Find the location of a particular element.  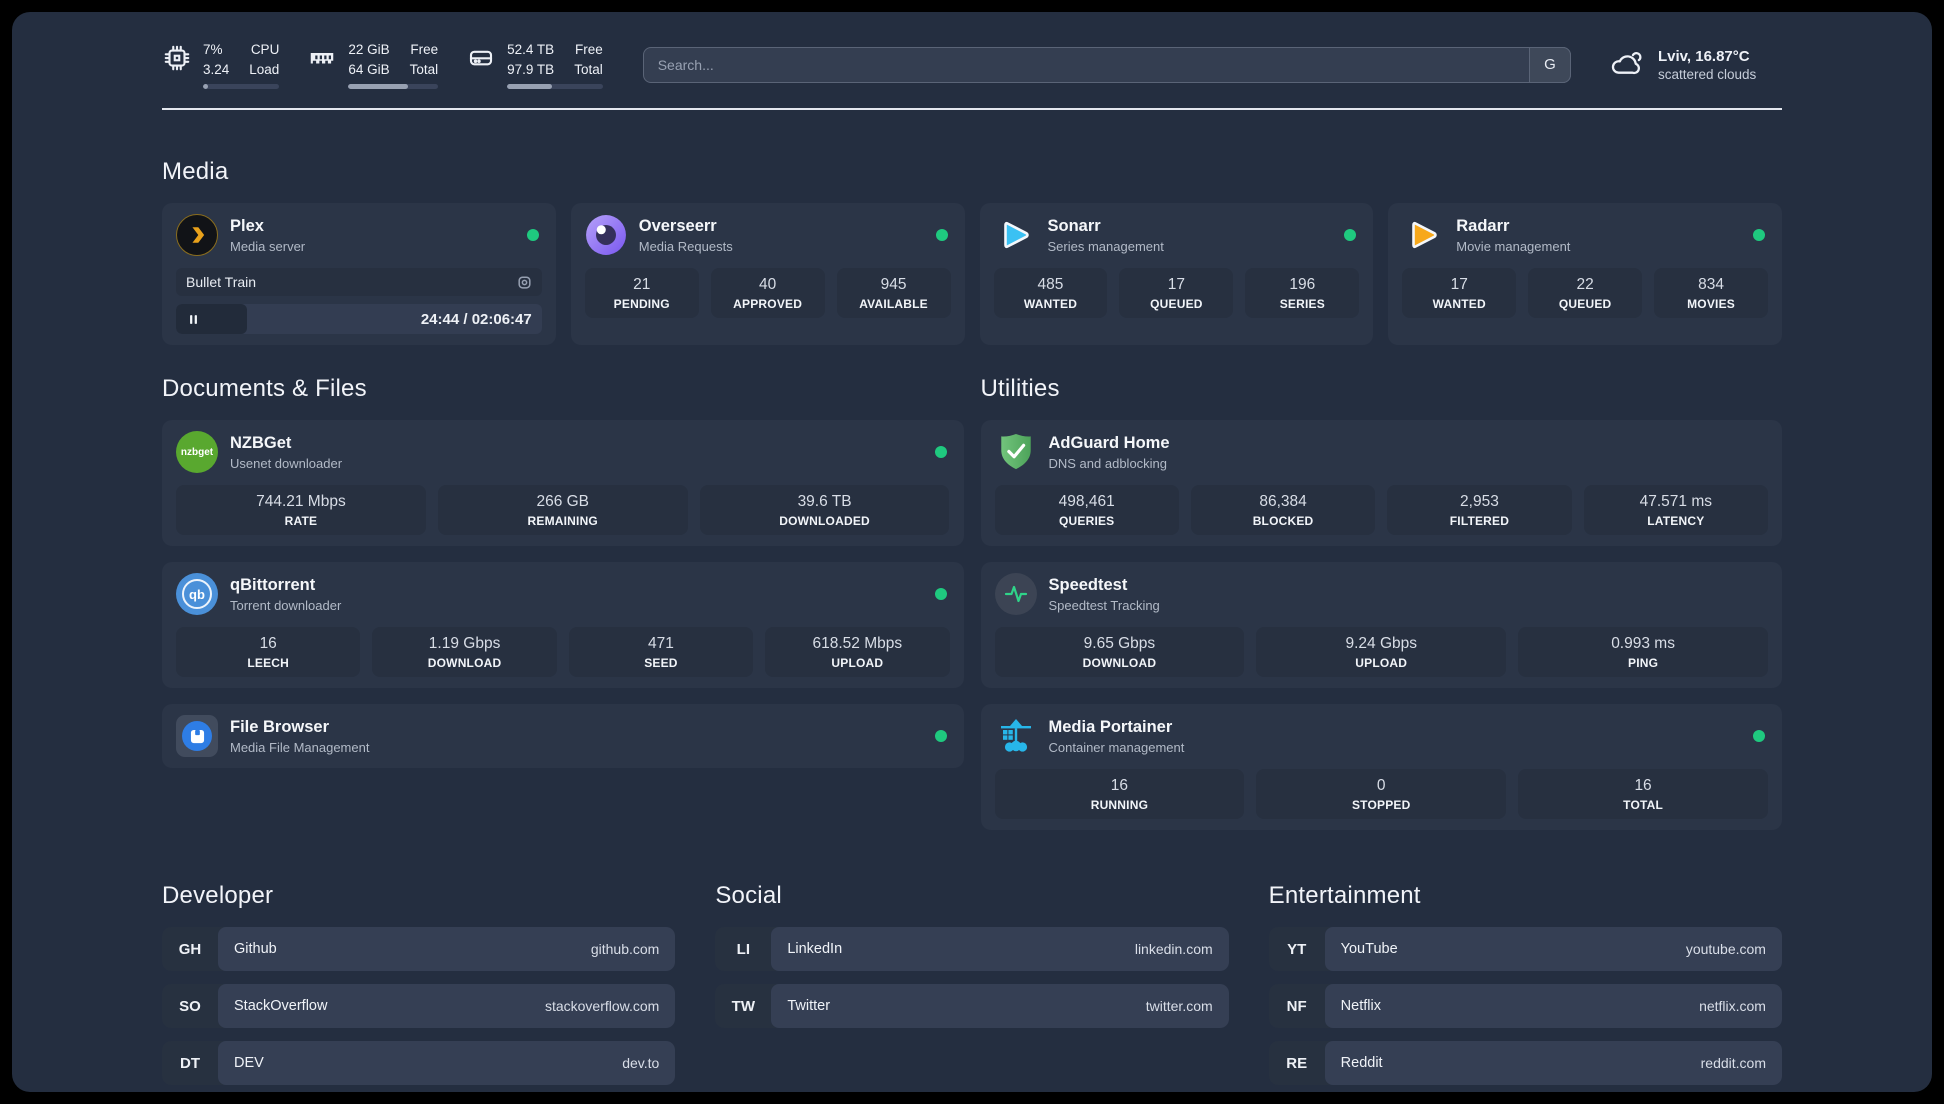

stat-tile: 744.21 Mbps RATE is located at coordinates (301, 510).